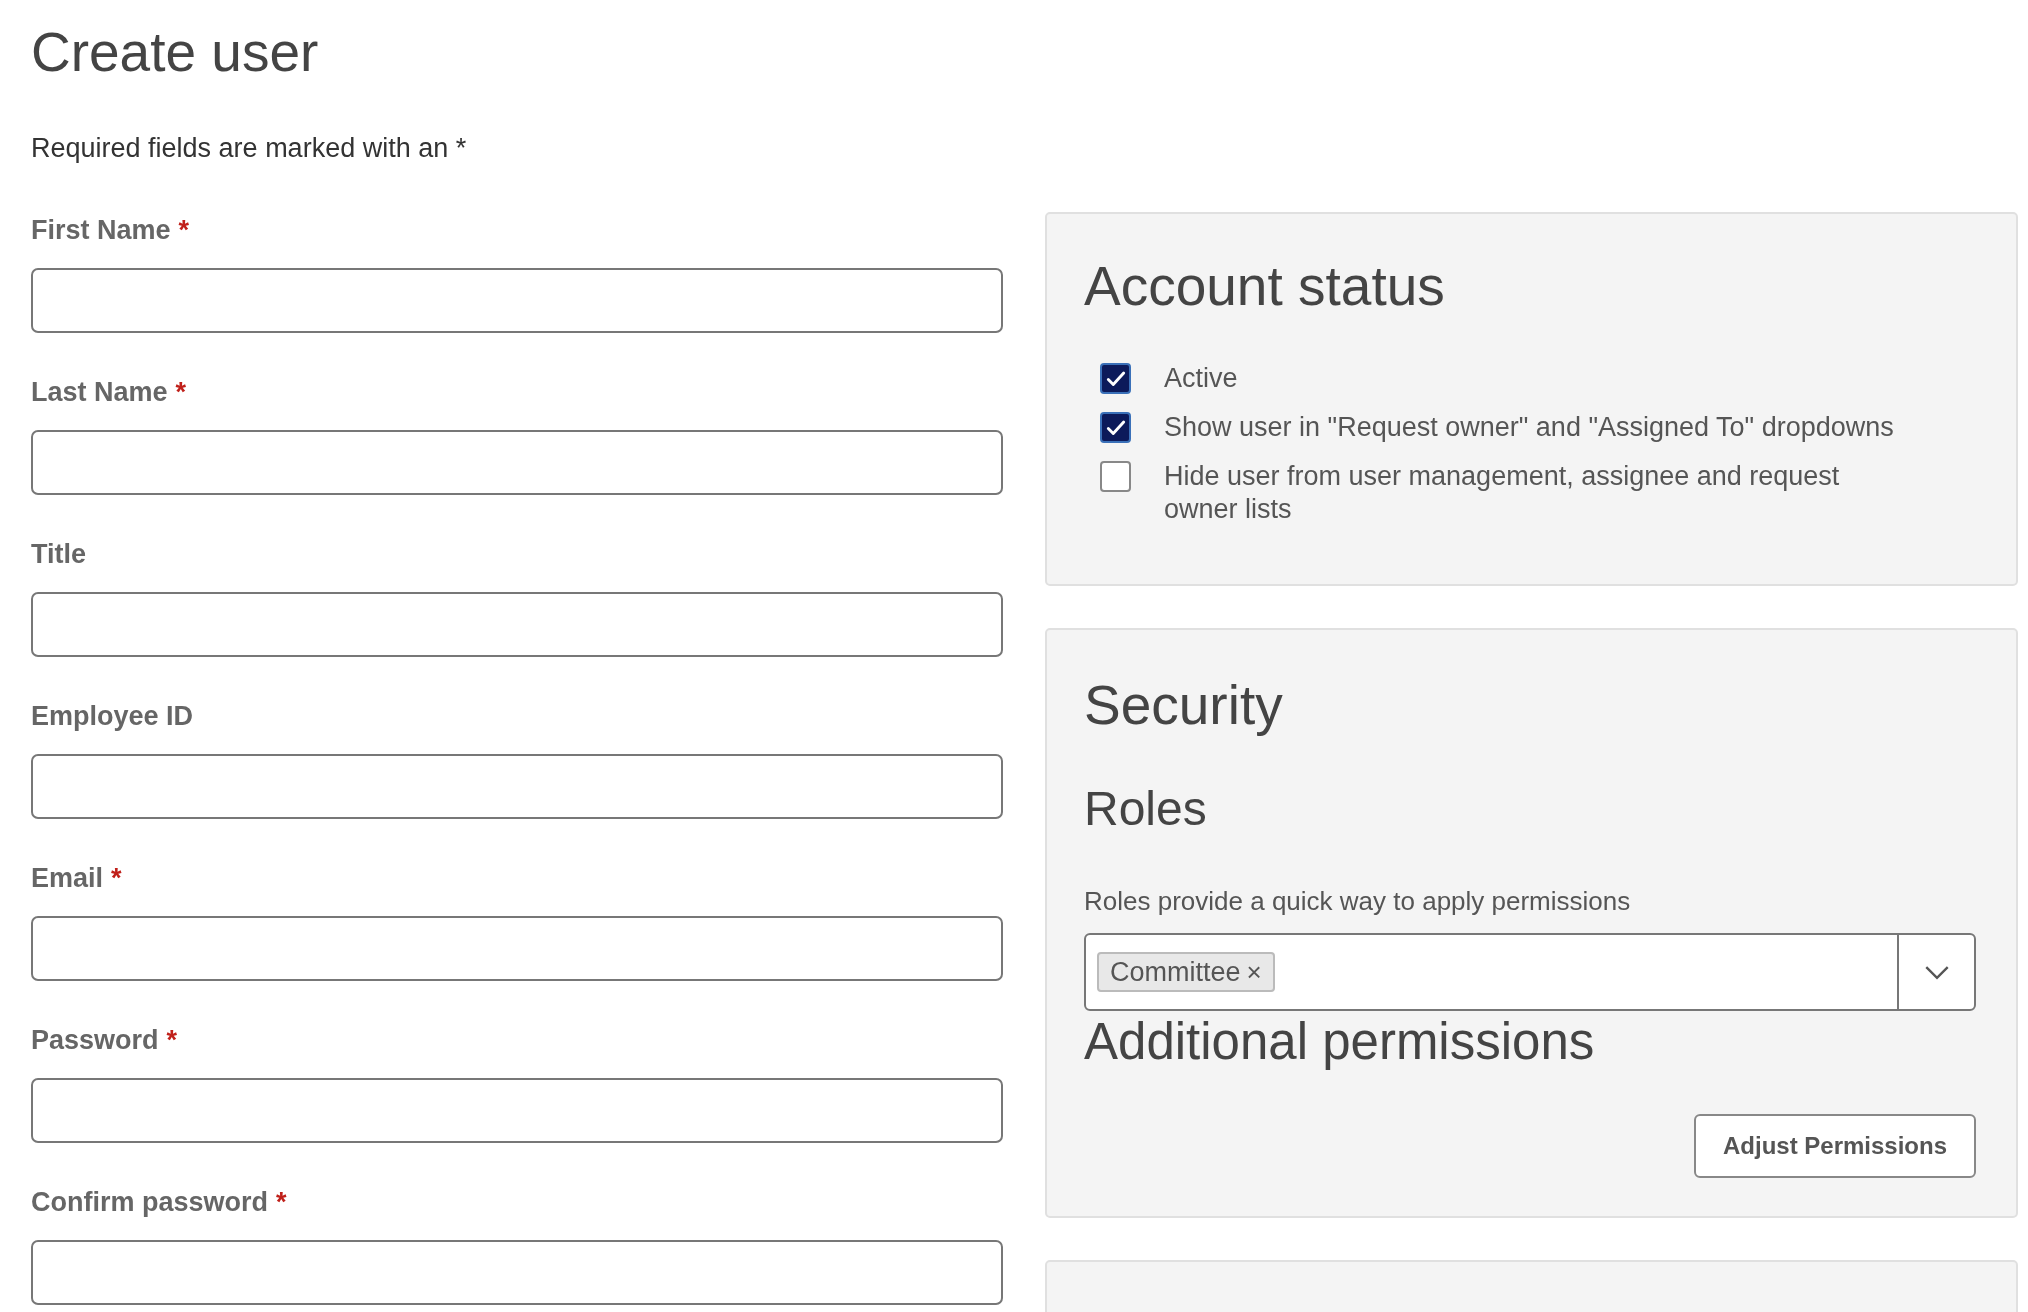  What do you see at coordinates (67, 878) in the screenshot?
I see `field-label: Email` at bounding box center [67, 878].